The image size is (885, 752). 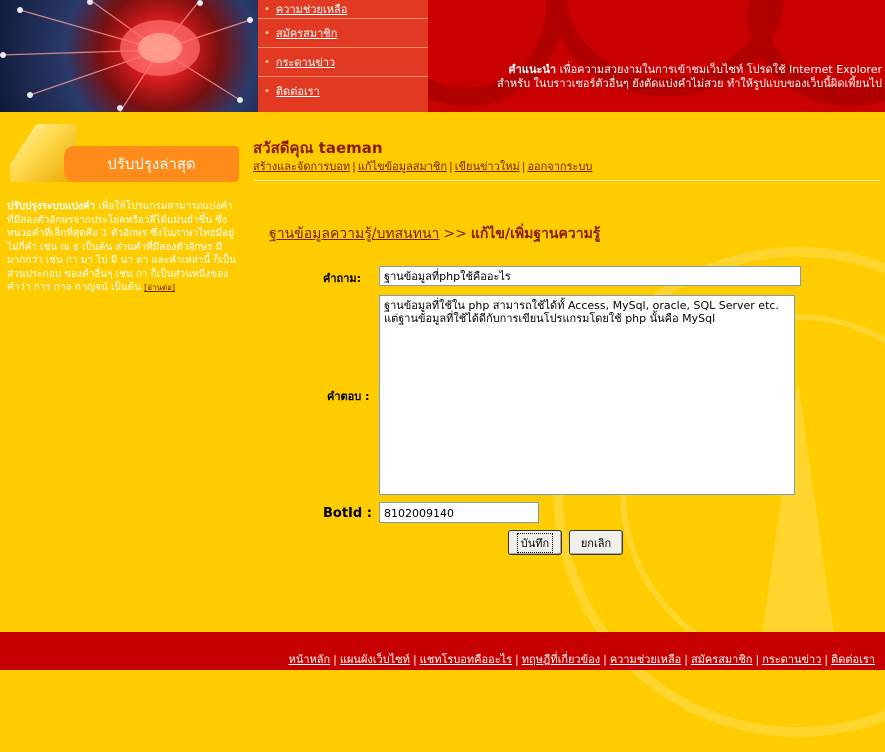 What do you see at coordinates (51, 206) in the screenshot?
I see `update-heading: ปรับปรุงระบบแบ่งคำ` at bounding box center [51, 206].